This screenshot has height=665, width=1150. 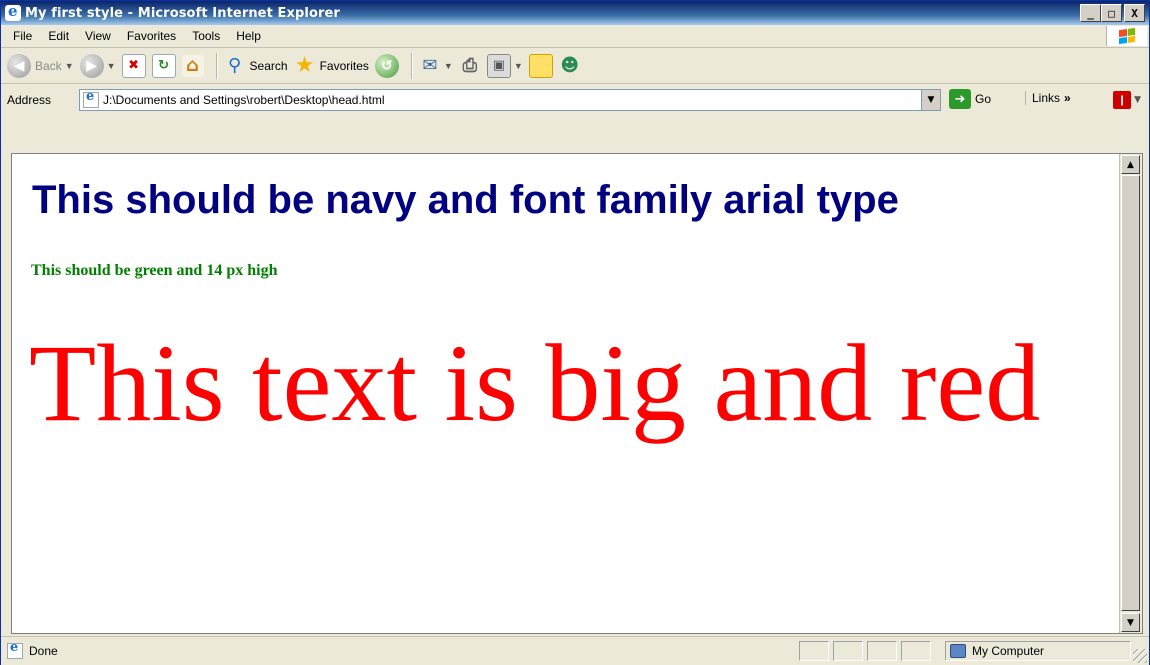 I want to click on history-button: ↺, so click(x=386, y=66).